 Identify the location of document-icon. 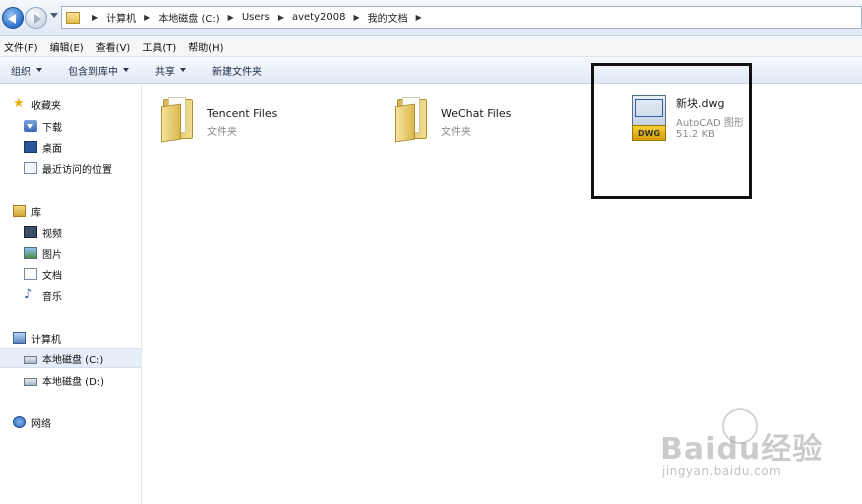
(30, 274).